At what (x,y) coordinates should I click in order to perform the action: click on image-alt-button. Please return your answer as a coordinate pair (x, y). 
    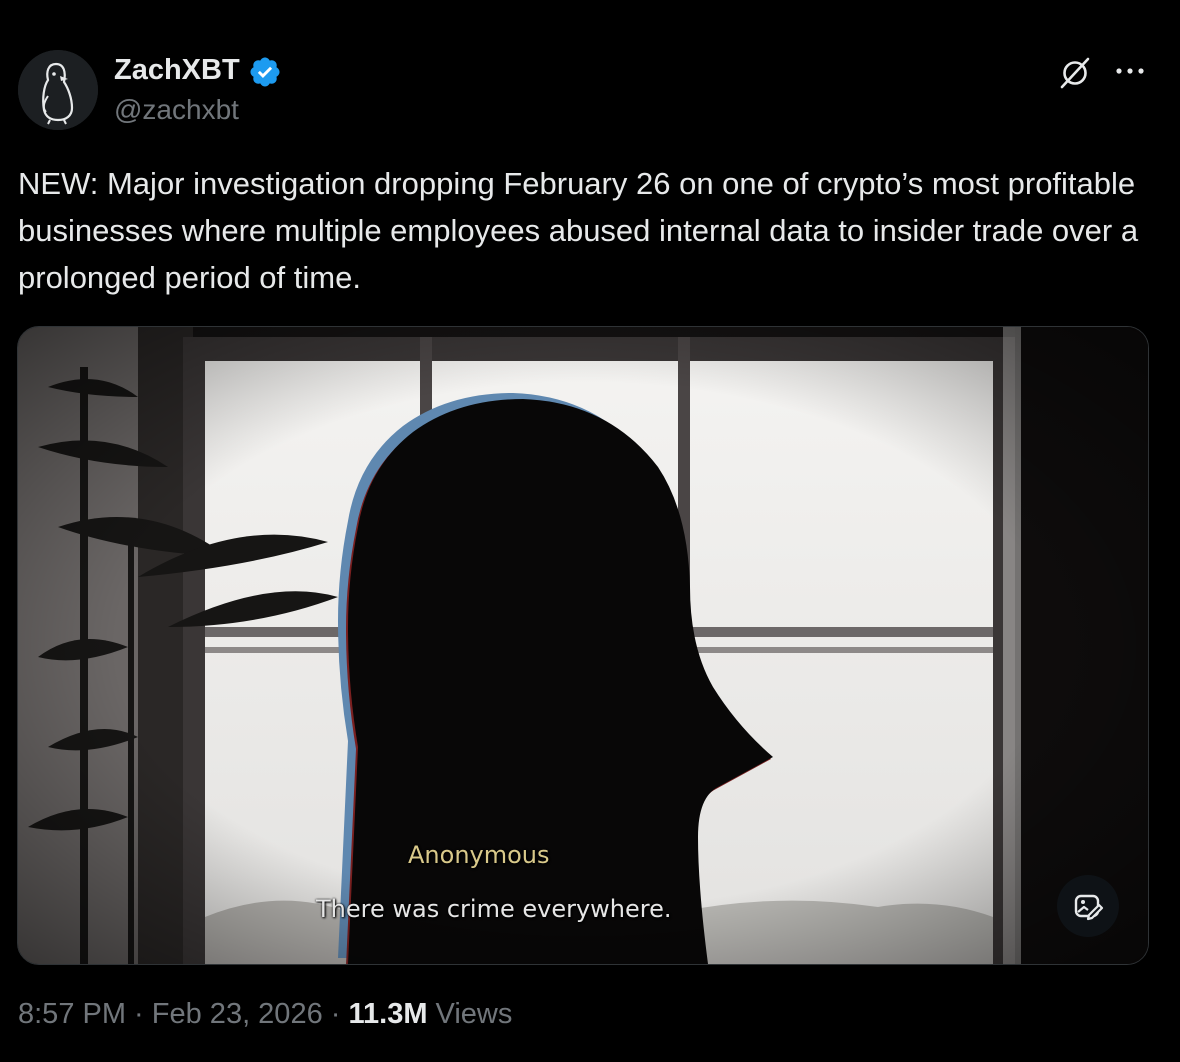
    Looking at the image, I should click on (1088, 906).